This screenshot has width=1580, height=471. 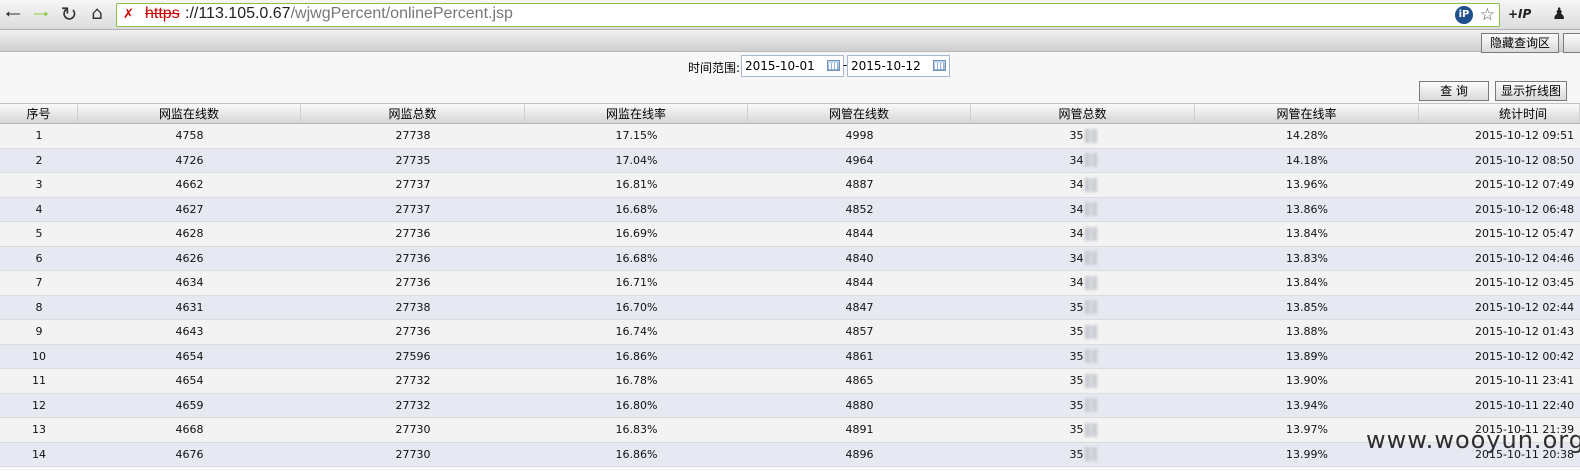 I want to click on bookmark-star-icon: ☆, so click(x=1487, y=15).